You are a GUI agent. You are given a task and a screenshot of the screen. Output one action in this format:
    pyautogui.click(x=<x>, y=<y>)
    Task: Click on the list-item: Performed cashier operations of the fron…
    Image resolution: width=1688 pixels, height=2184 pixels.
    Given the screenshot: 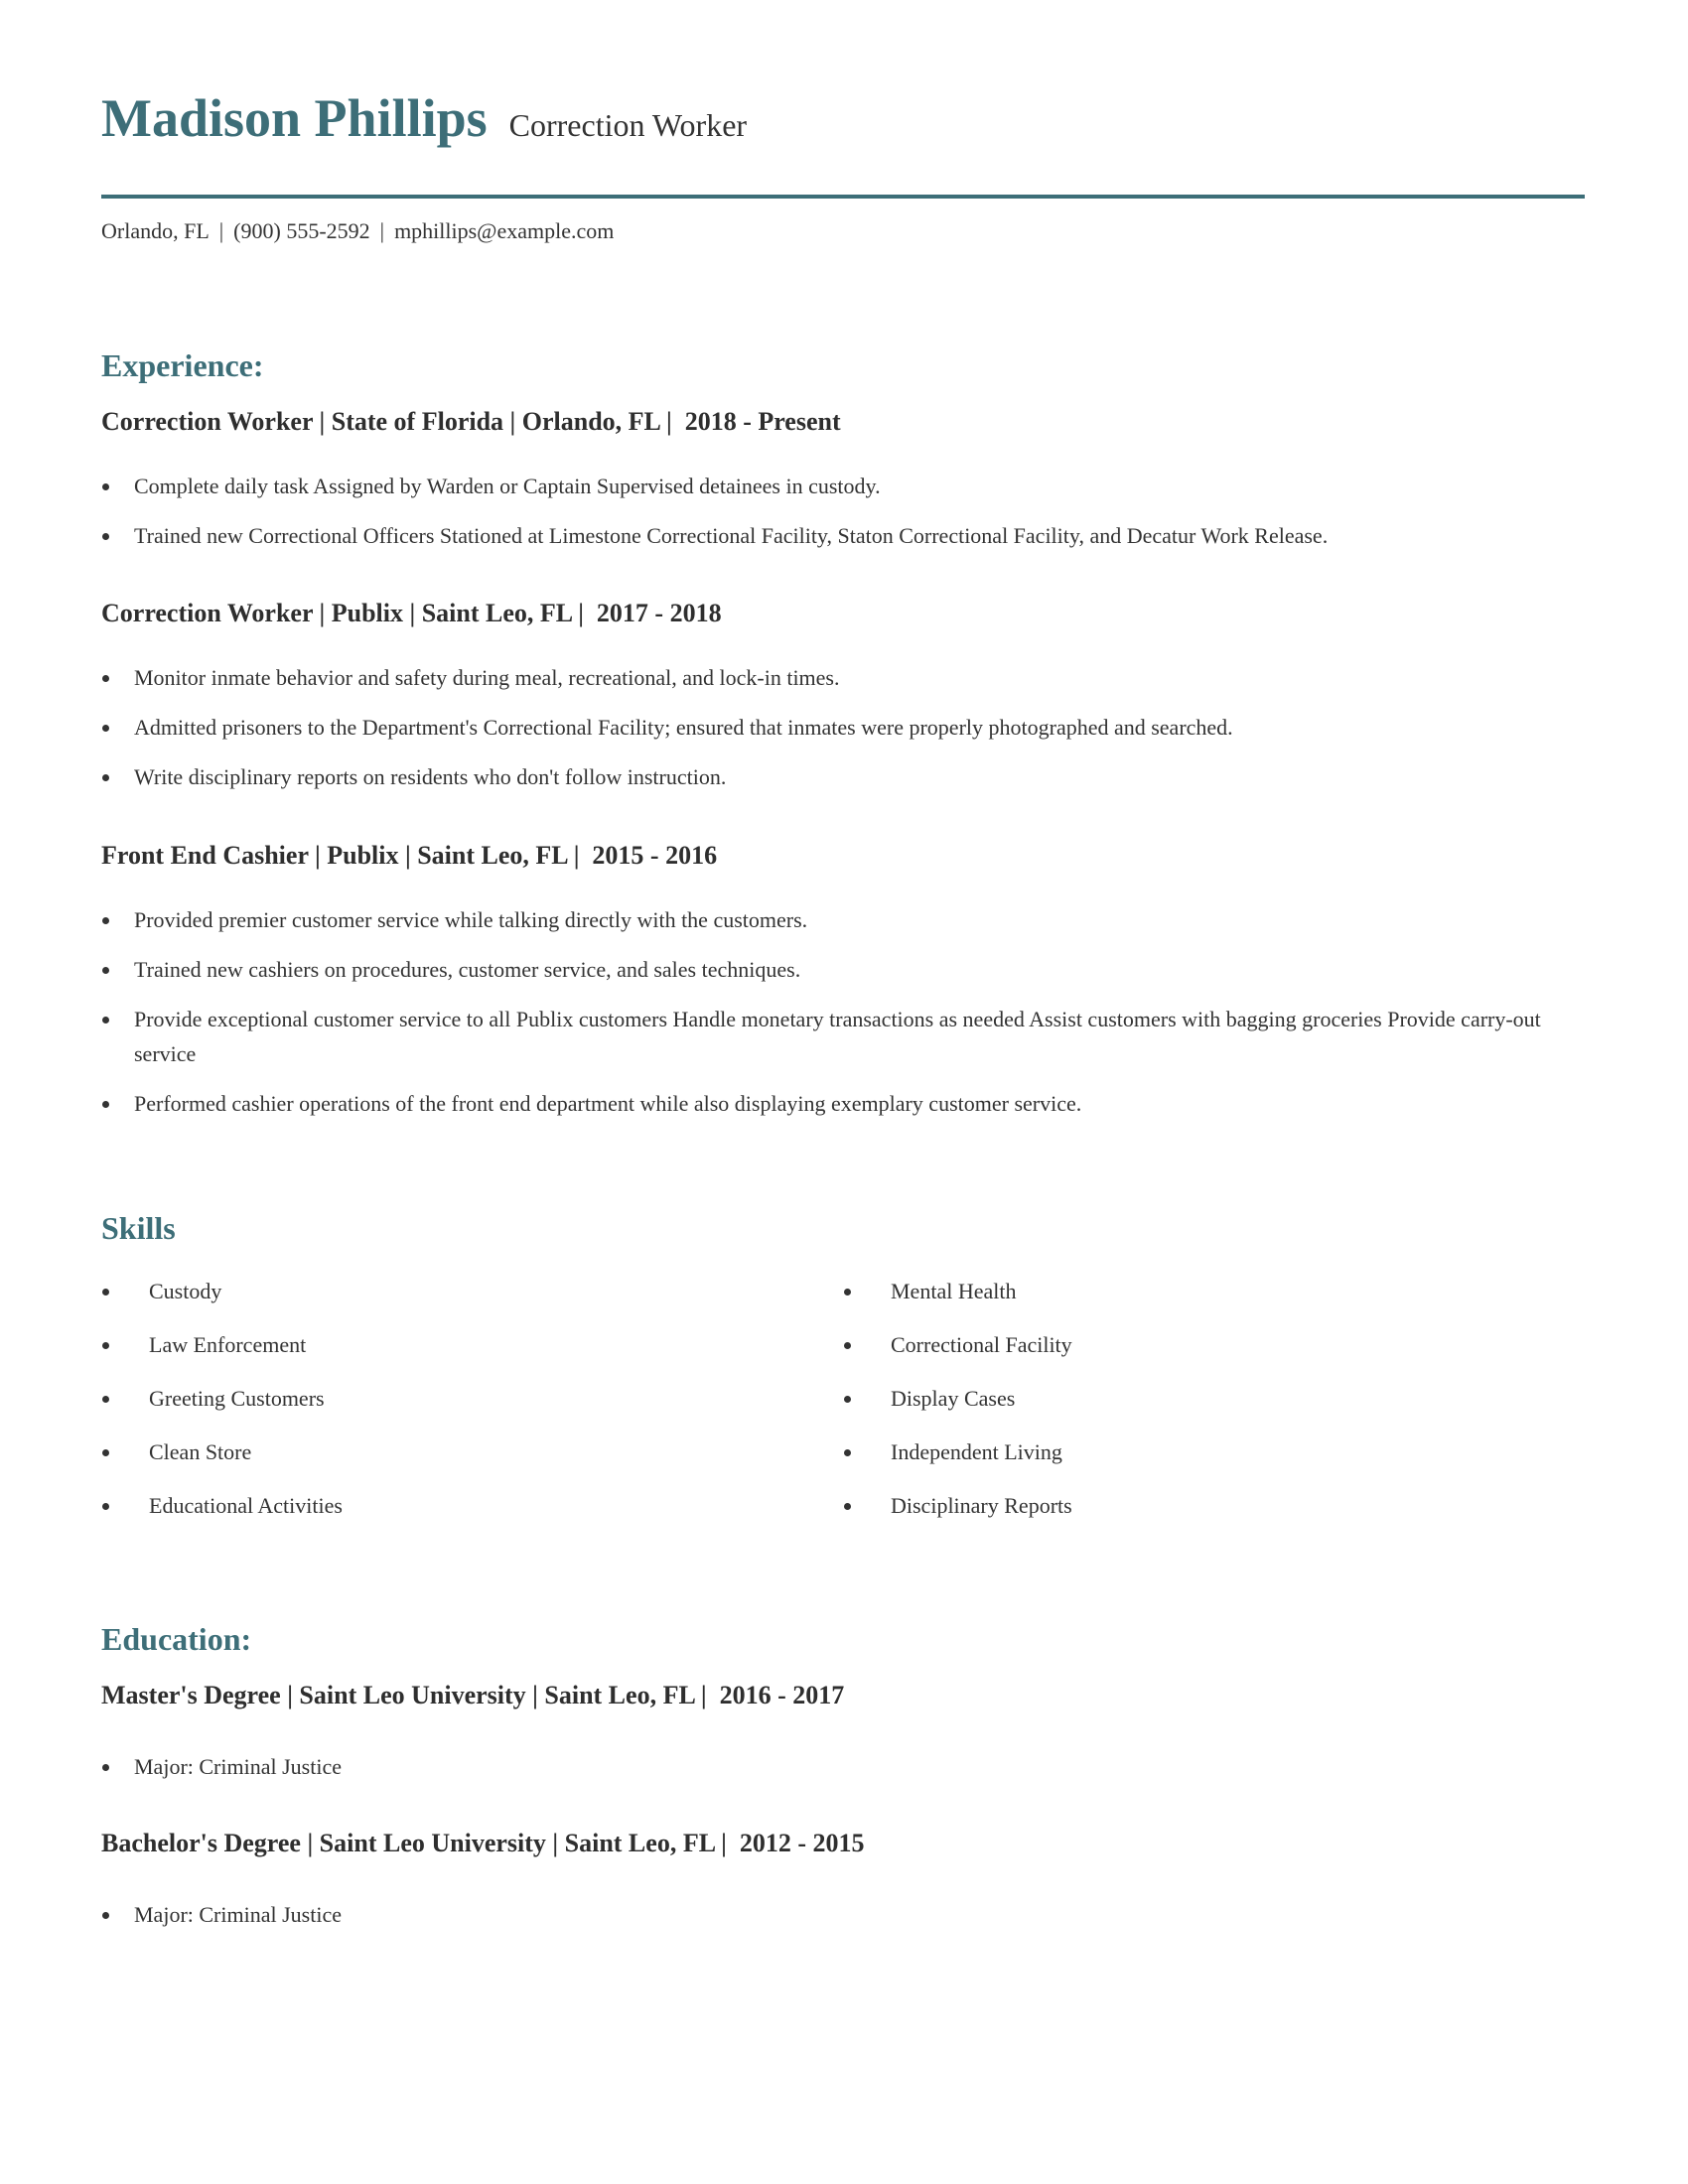 What is the action you would take?
    pyautogui.click(x=843, y=1103)
    